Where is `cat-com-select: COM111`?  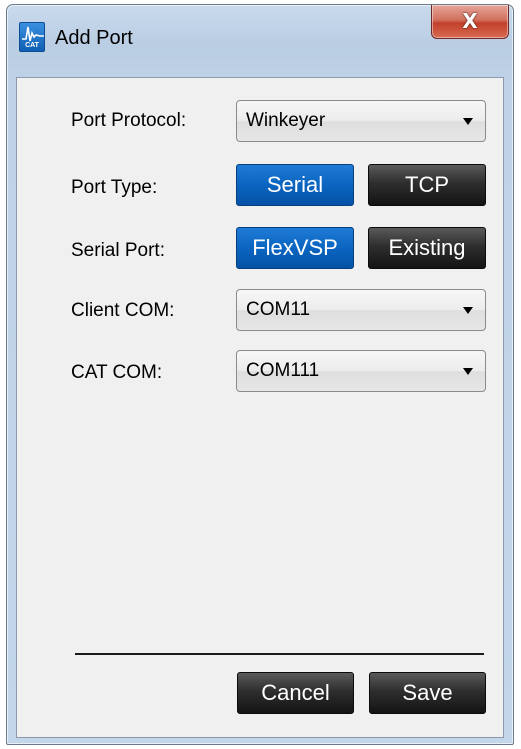
cat-com-select: COM111 is located at coordinates (361, 371).